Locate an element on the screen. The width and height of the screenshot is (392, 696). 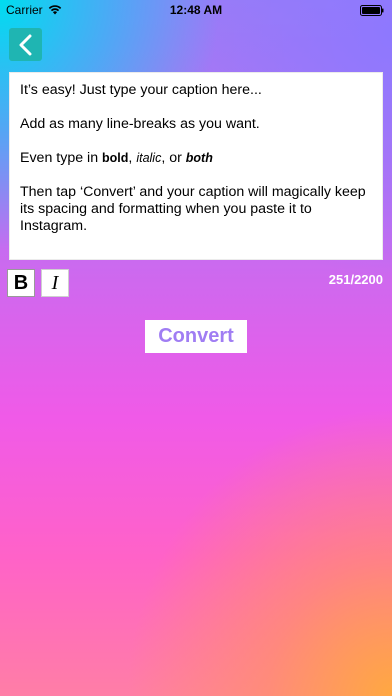
back-button is located at coordinates (25, 44).